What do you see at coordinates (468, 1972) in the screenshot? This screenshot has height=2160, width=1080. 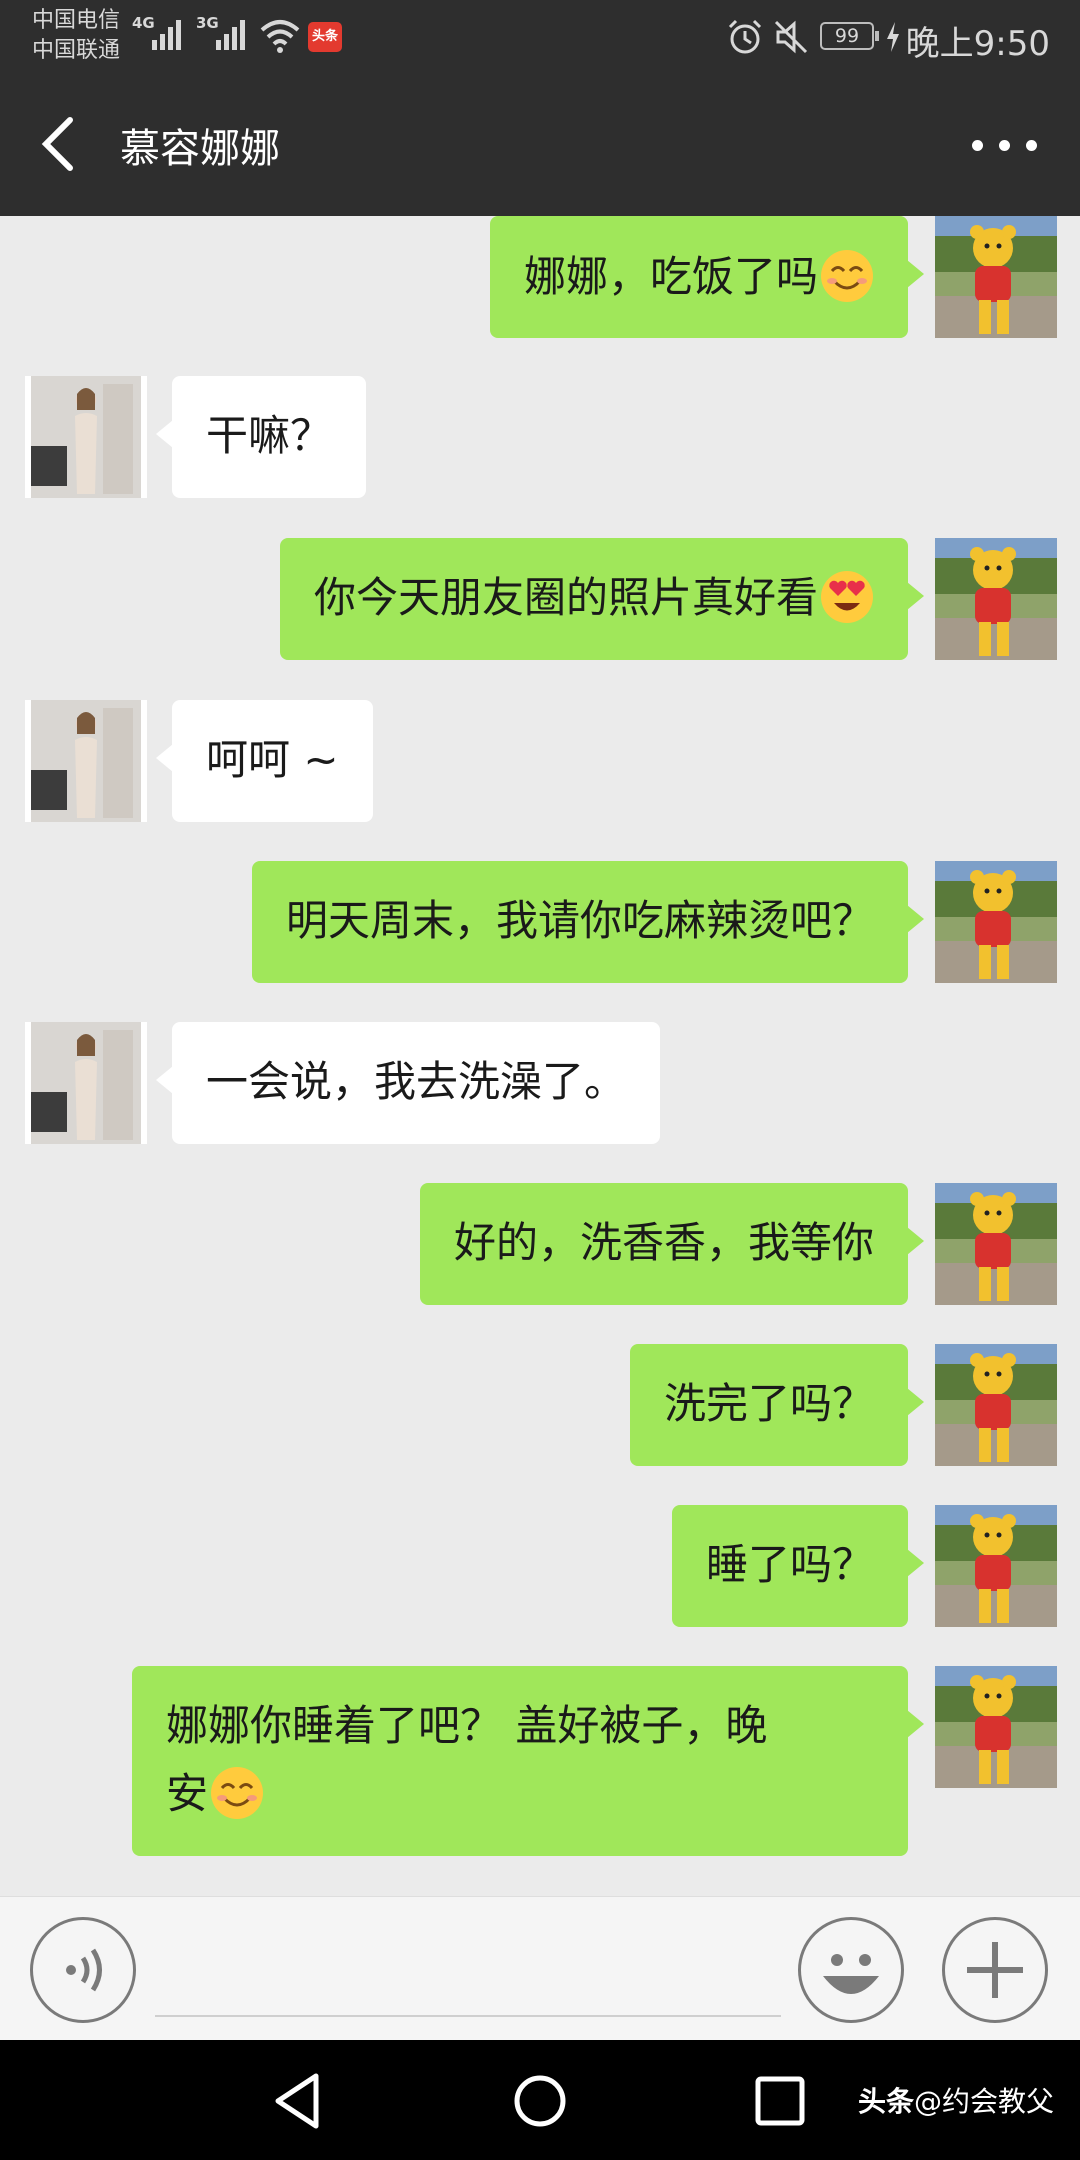 I see `message-text-input` at bounding box center [468, 1972].